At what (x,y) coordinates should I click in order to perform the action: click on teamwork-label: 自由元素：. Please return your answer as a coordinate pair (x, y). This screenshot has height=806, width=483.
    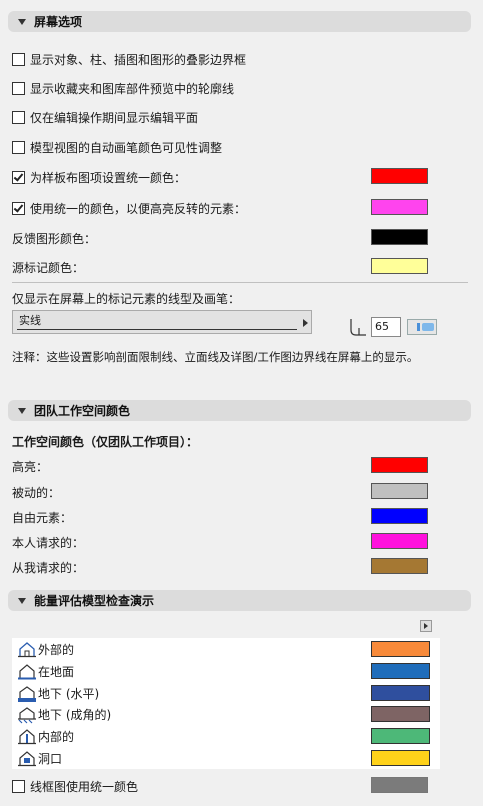
    Looking at the image, I should click on (42, 517).